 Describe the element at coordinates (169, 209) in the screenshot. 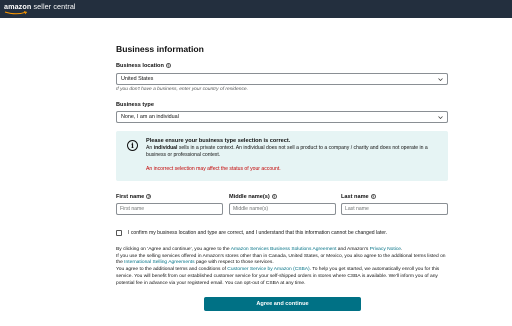

I see `first-name-input: First name` at that location.